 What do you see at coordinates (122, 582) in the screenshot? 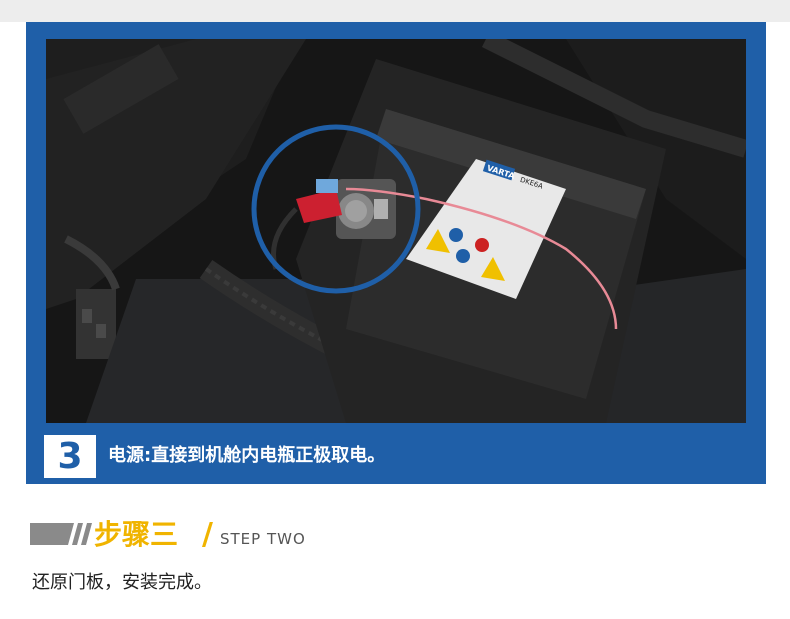
I see `instruction-text: 还原门板，安装完成。` at bounding box center [122, 582].